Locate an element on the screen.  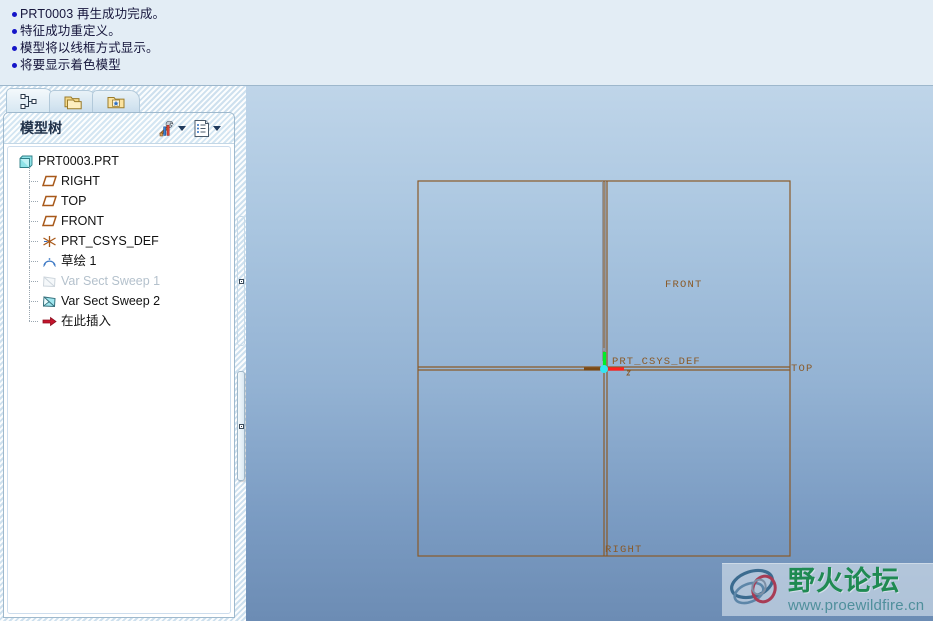
tree-item-datum-top: TOP is located at coordinates (119, 199).